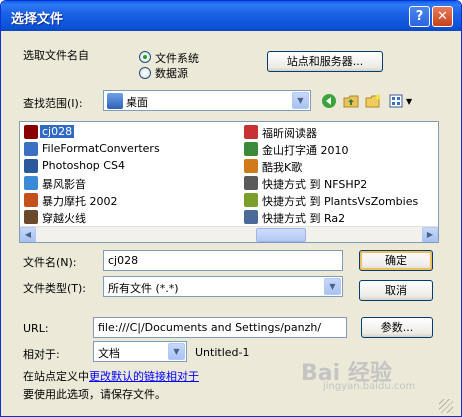  I want to click on scrollbar-thumb, so click(281, 235).